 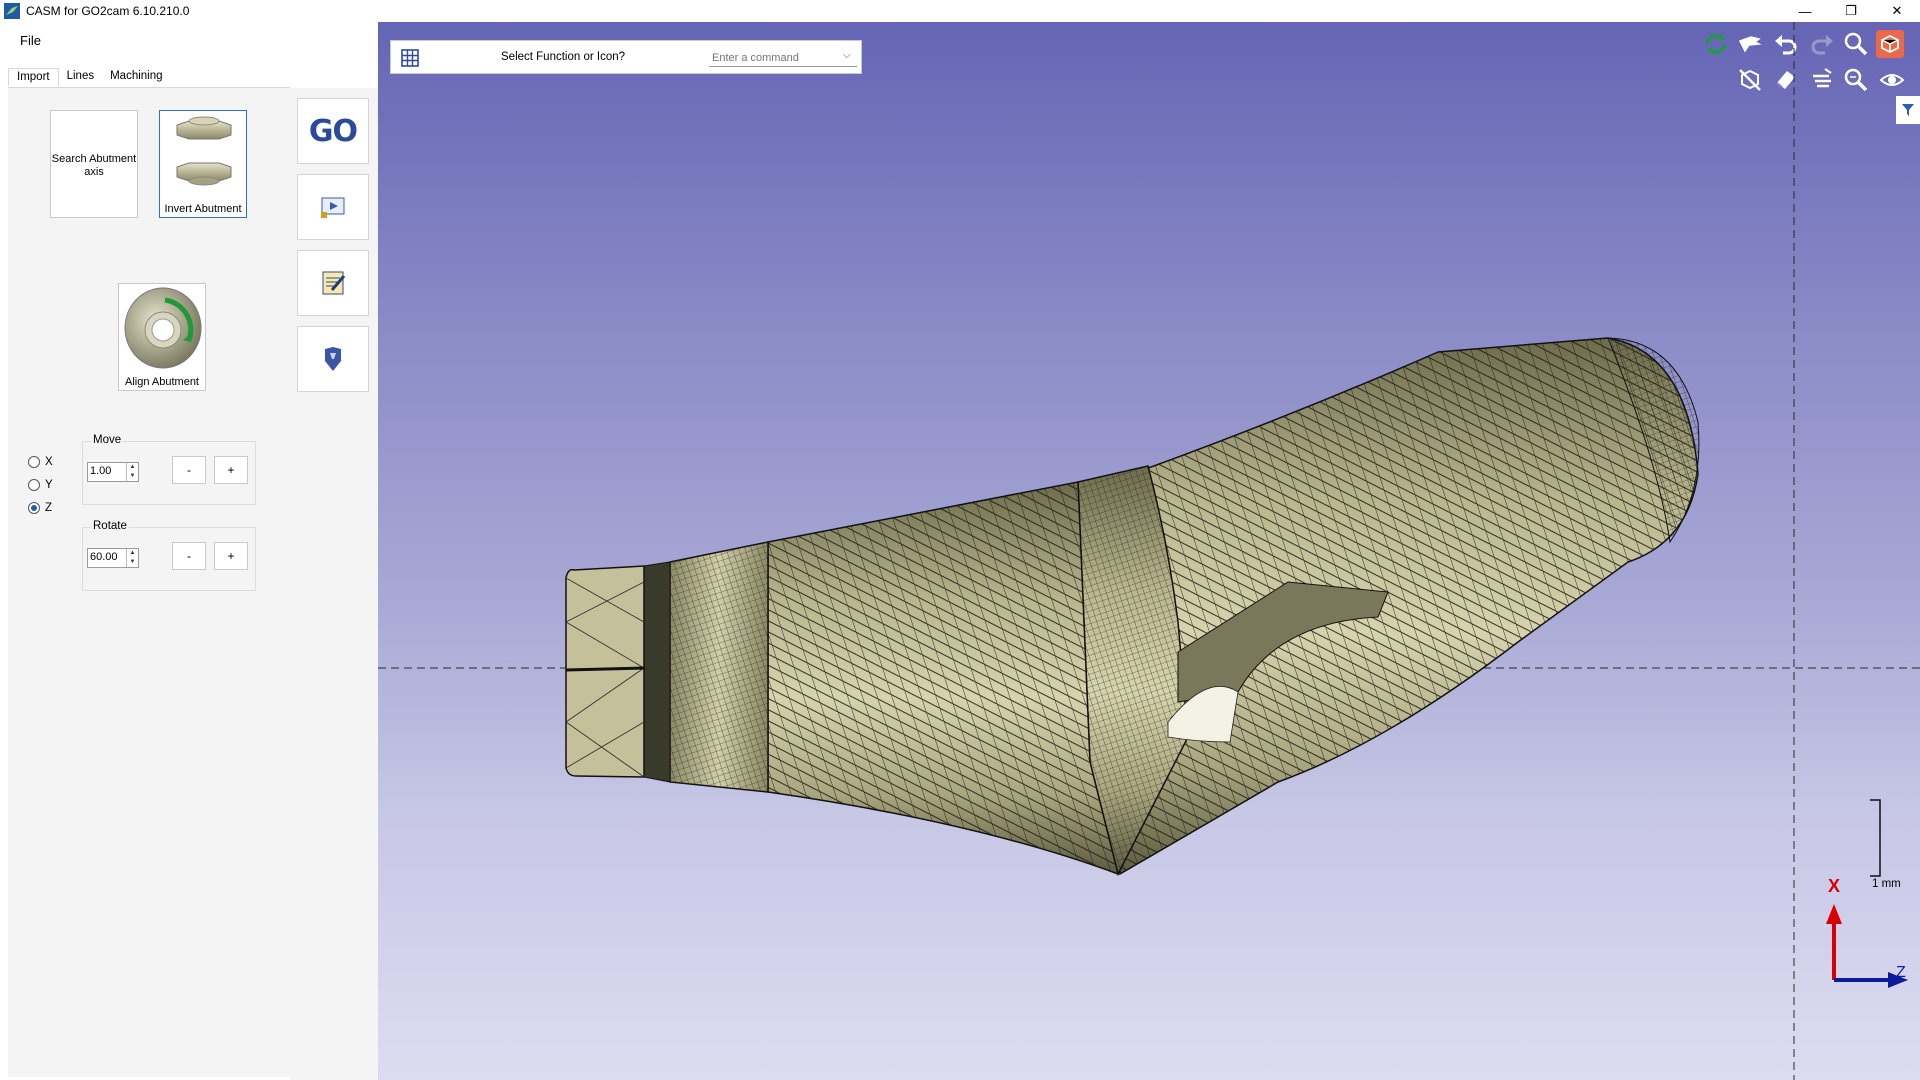 What do you see at coordinates (334, 584) in the screenshot?
I see `side-toolbar: GO` at bounding box center [334, 584].